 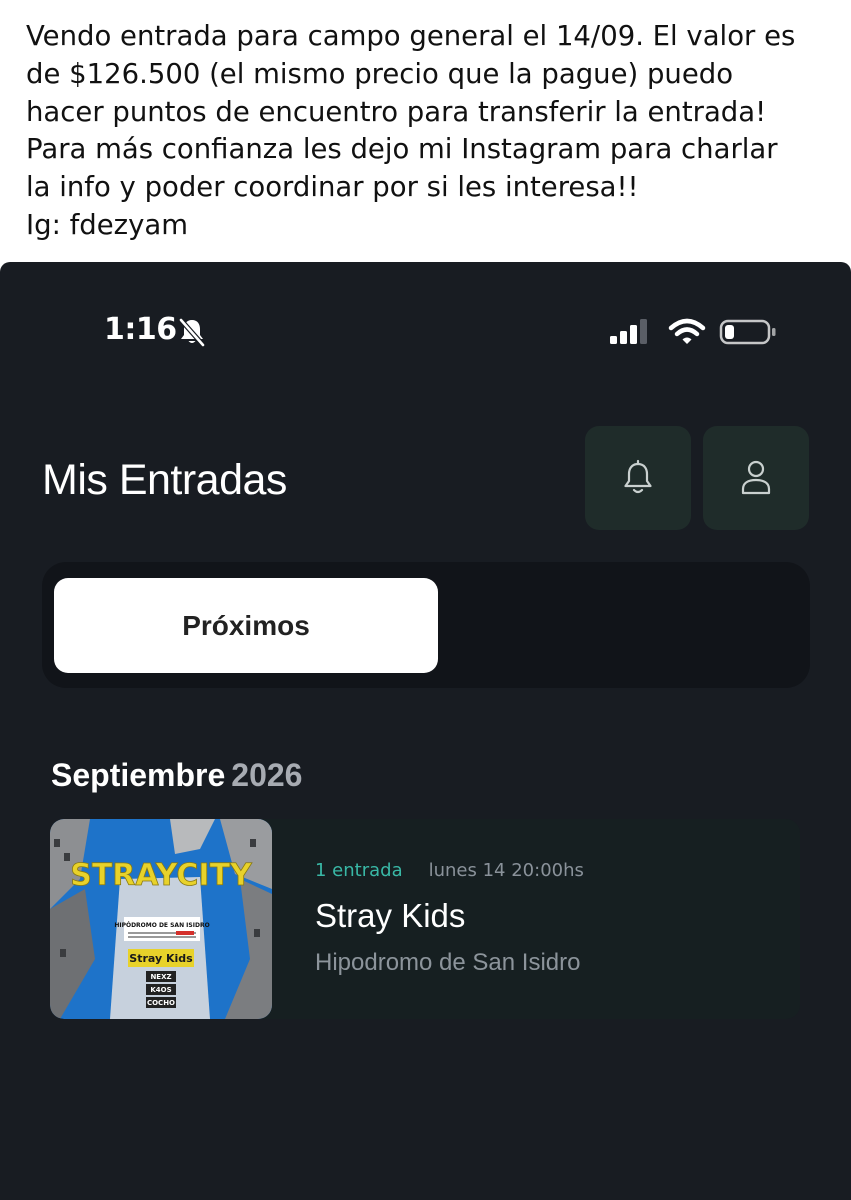 What do you see at coordinates (747, 332) in the screenshot?
I see `battery-icon` at bounding box center [747, 332].